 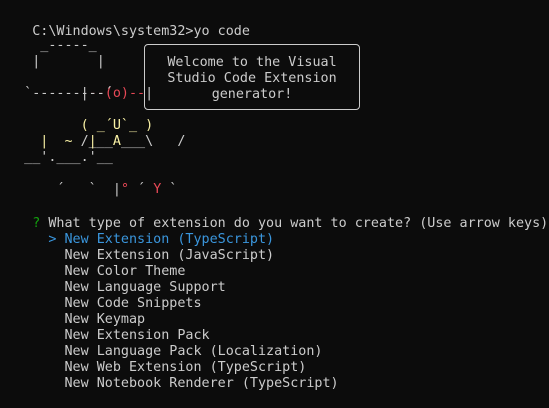 I want to click on art-row-3: |--(o)--|, so click(x=77, y=85).